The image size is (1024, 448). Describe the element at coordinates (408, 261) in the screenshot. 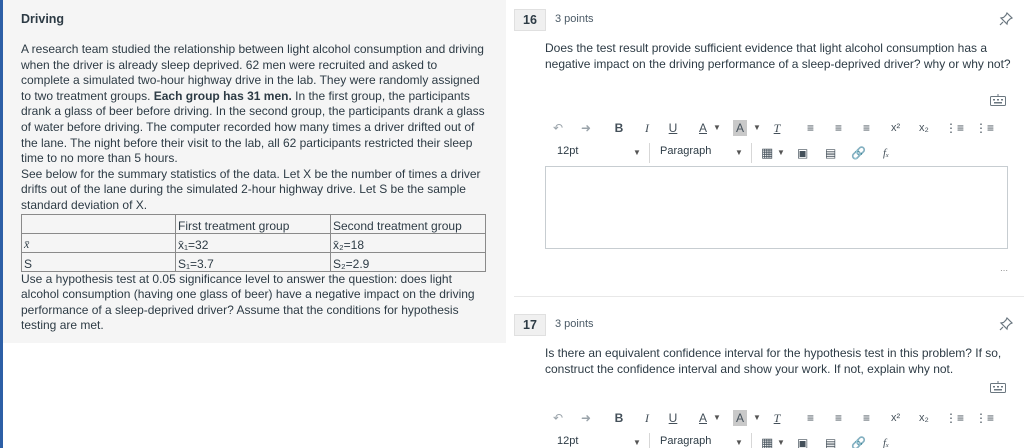

I see `table-cell: S₂=2.9` at that location.